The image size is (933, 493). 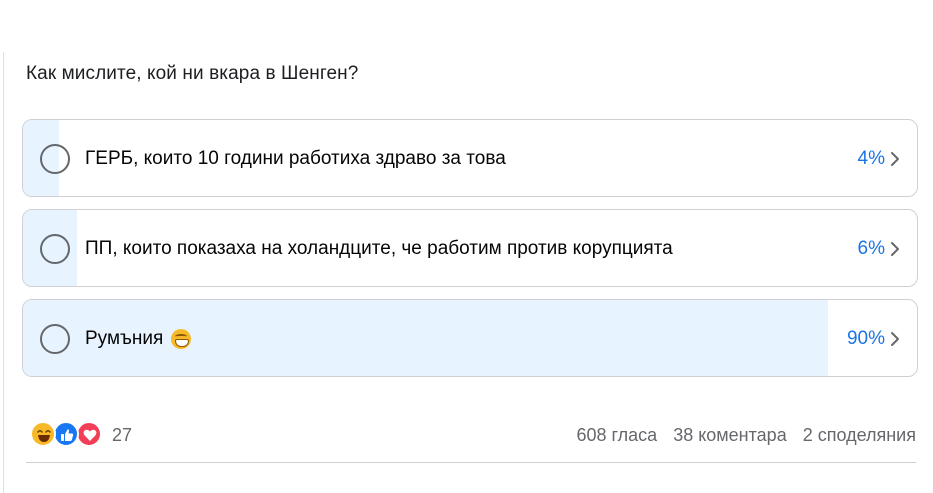 What do you see at coordinates (181, 339) in the screenshot?
I see `grinning-face-emoji-icon` at bounding box center [181, 339].